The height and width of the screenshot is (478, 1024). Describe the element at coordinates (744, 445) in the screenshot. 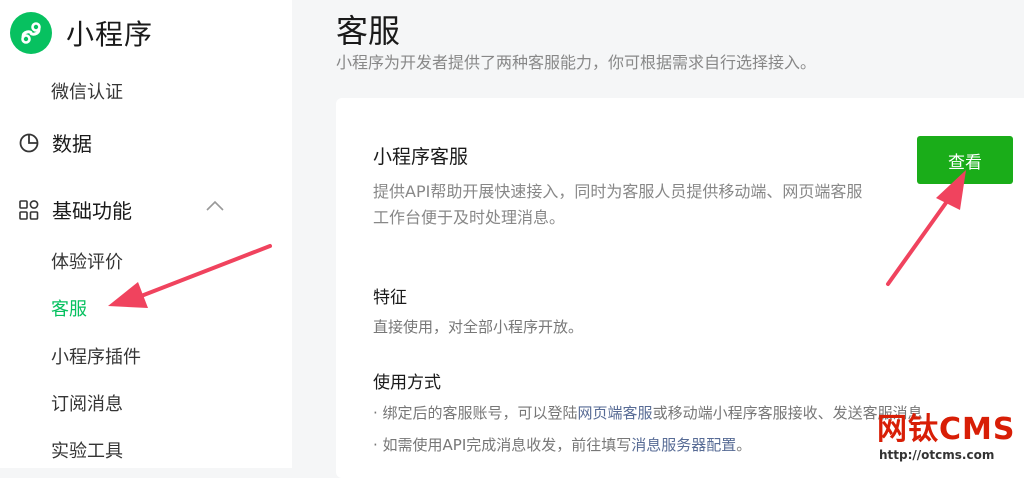

I see `usage-line-2-suffix: 。` at that location.